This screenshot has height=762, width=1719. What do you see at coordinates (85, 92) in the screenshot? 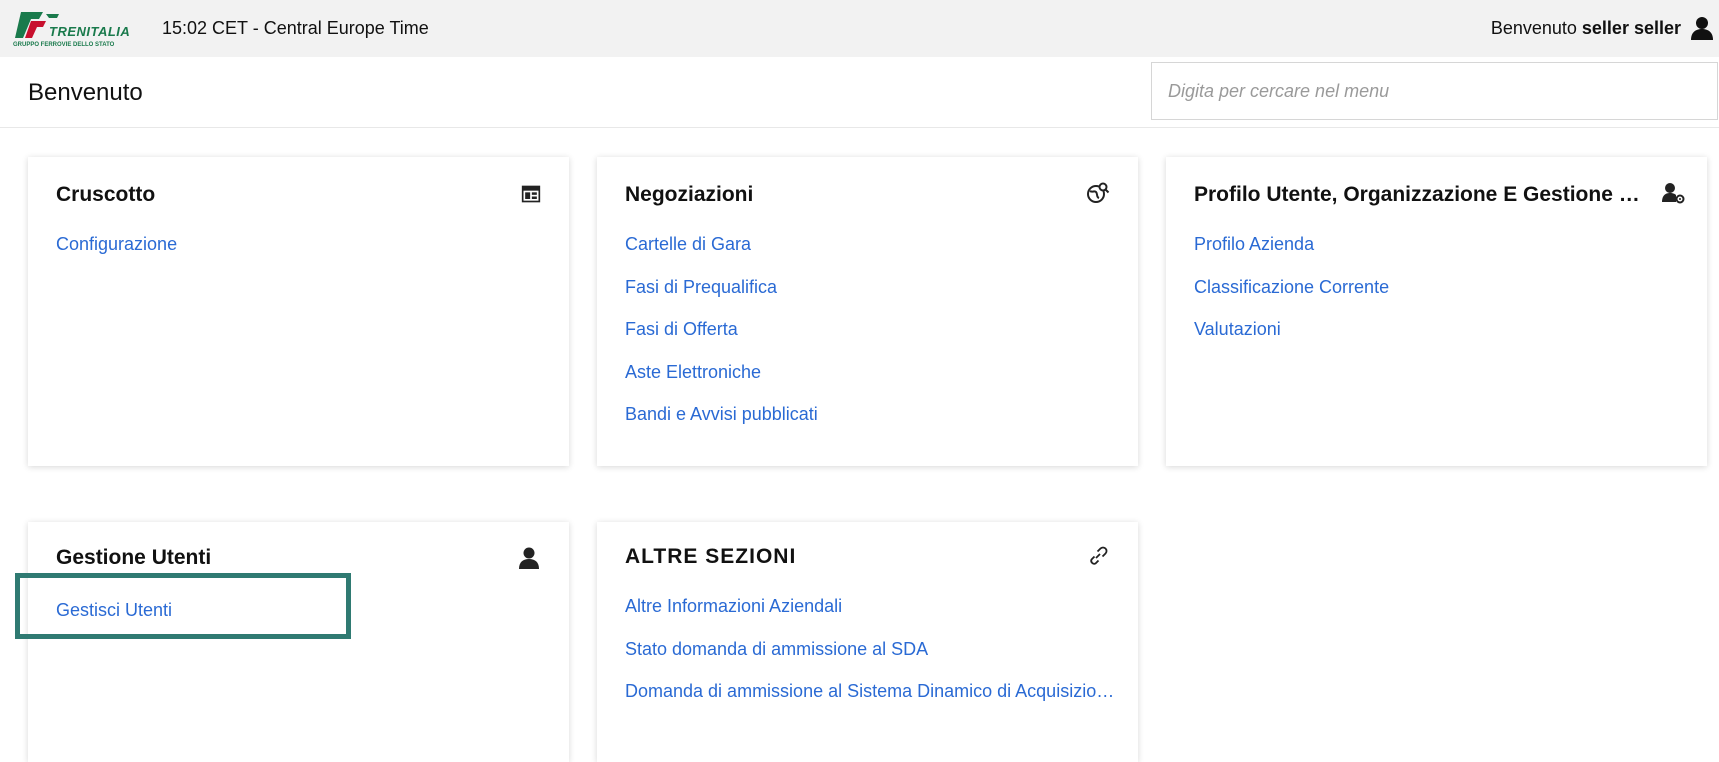
I see `page-title: Benvenuto` at bounding box center [85, 92].